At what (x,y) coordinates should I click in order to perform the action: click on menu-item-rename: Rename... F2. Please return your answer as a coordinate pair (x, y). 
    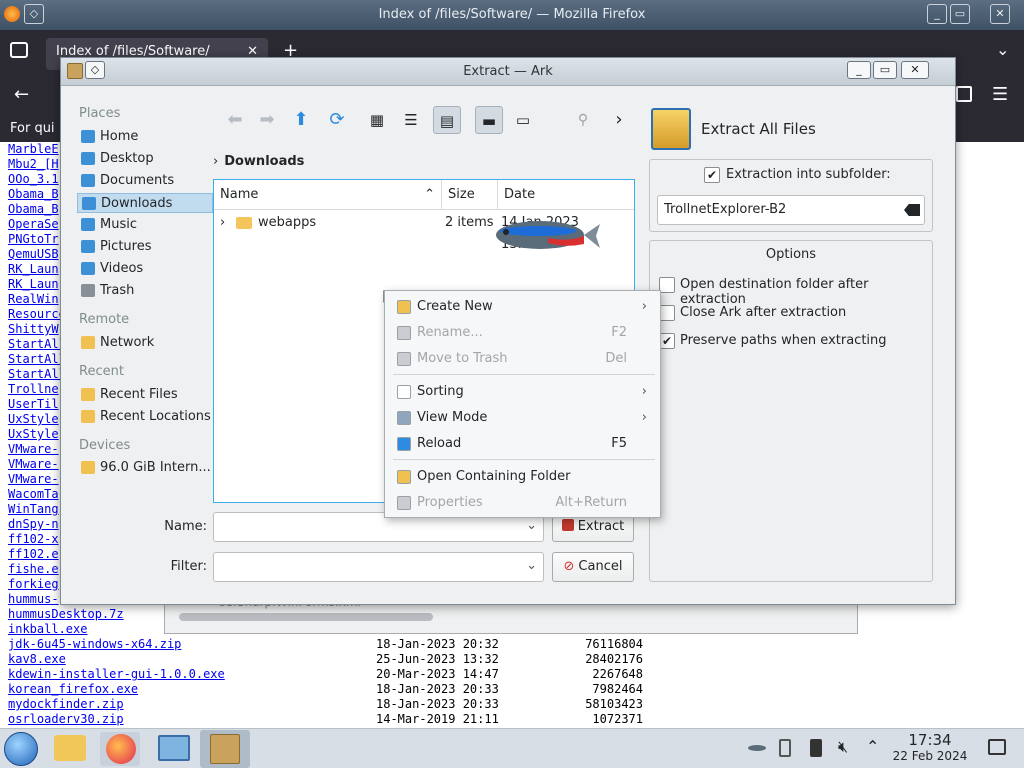
    Looking at the image, I should click on (523, 333).